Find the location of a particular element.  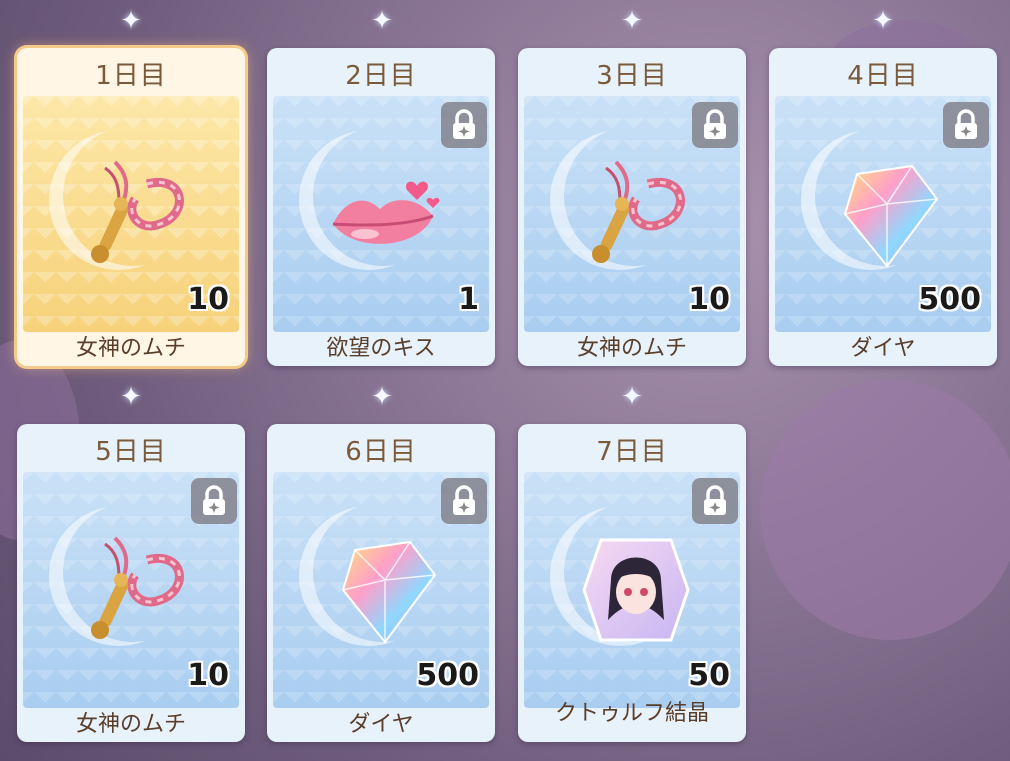

day-label: 2日目 is located at coordinates (381, 75).